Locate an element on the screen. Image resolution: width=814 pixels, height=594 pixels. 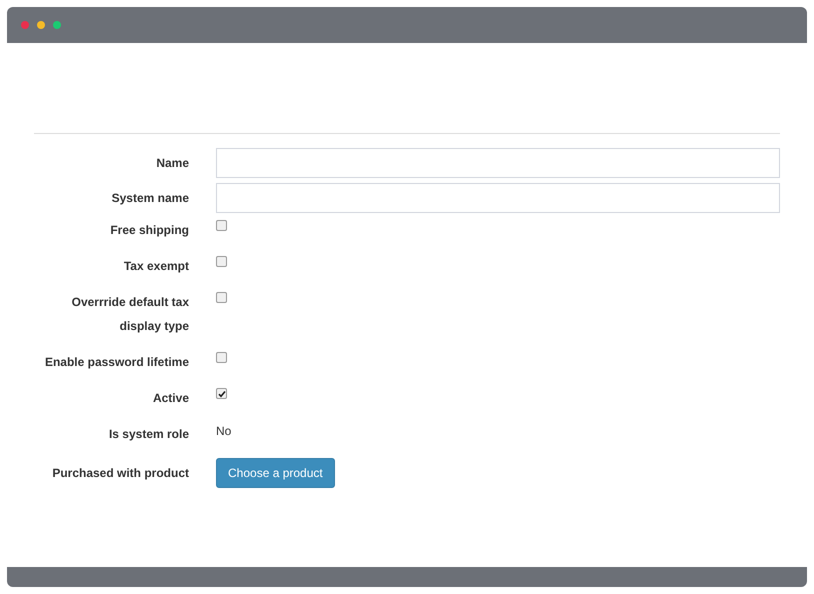
field-label: System name is located at coordinates (150, 198).